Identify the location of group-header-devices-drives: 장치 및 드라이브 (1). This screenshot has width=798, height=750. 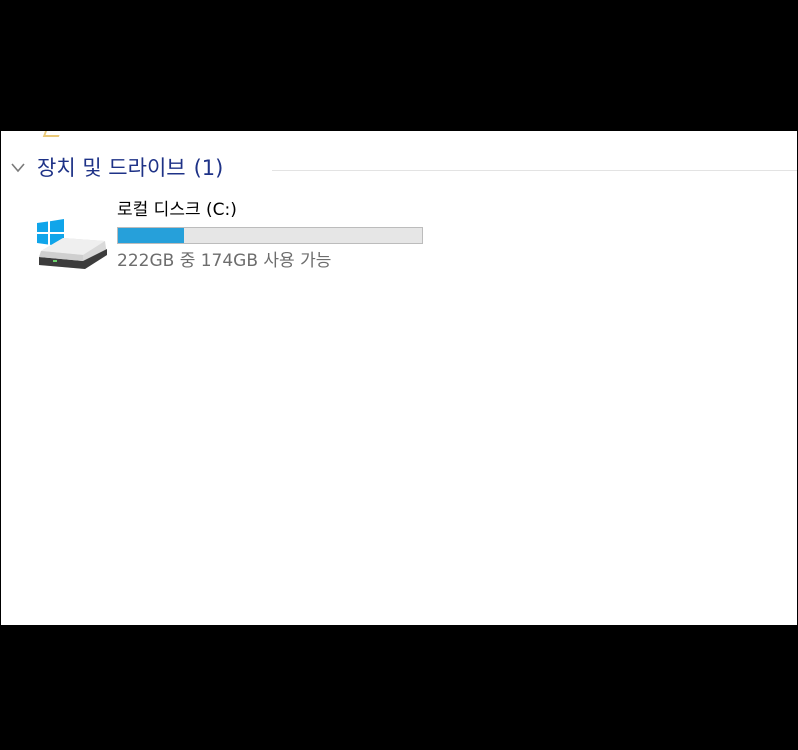
(399, 168).